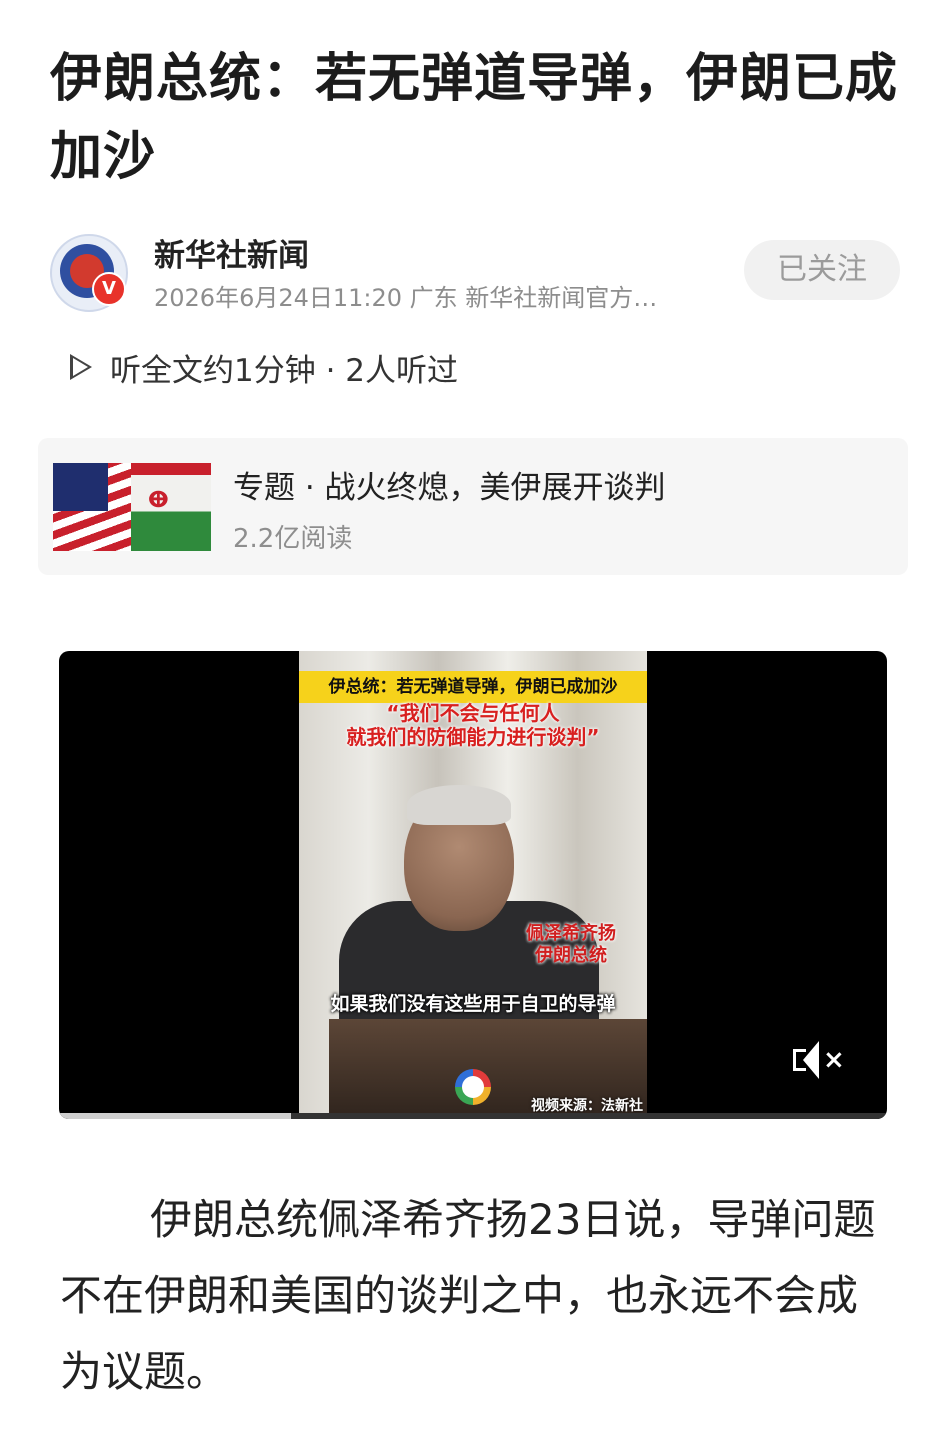 This screenshot has width=946, height=1443. Describe the element at coordinates (571, 933) in the screenshot. I see `speaker-name-line1: 佩泽希齐扬` at that location.